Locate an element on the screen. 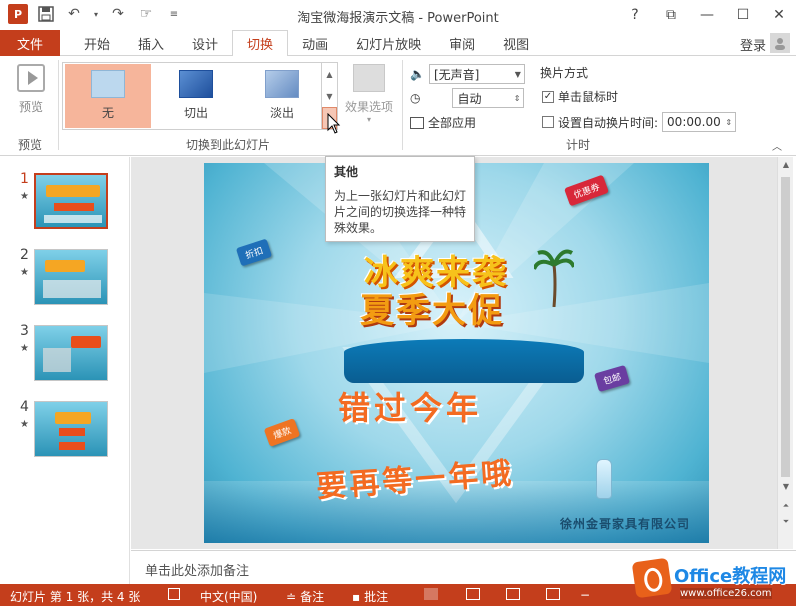 This screenshot has height=606, width=796. duration-value: 自动 is located at coordinates (469, 98).